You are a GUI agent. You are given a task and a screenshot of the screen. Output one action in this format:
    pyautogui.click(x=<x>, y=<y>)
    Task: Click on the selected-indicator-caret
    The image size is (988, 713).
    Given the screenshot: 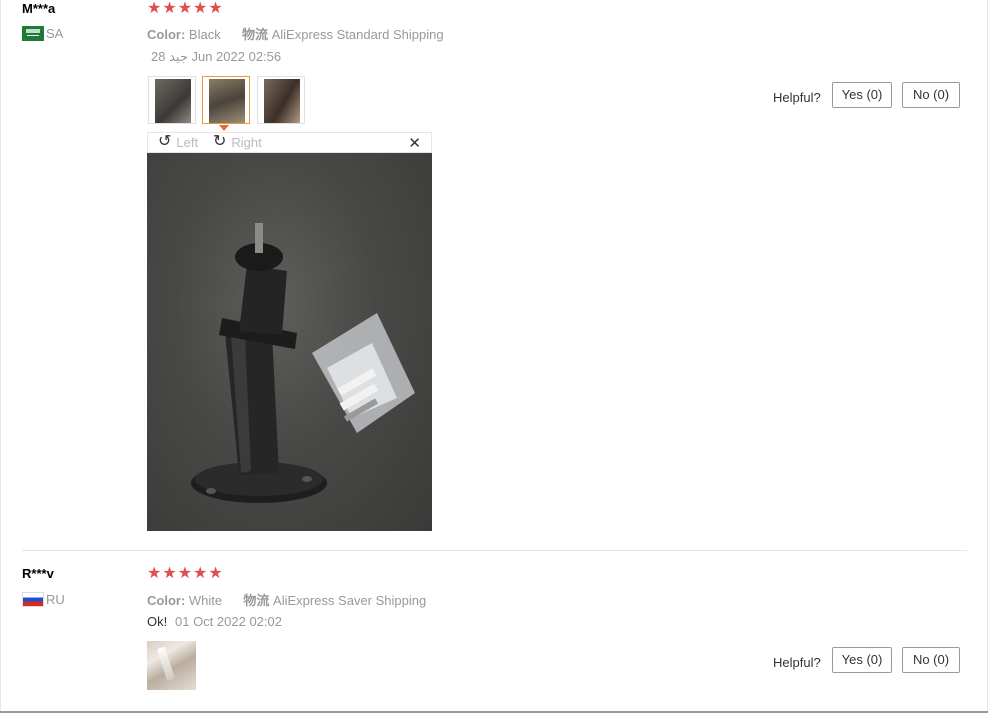 What is the action you would take?
    pyautogui.click(x=224, y=128)
    